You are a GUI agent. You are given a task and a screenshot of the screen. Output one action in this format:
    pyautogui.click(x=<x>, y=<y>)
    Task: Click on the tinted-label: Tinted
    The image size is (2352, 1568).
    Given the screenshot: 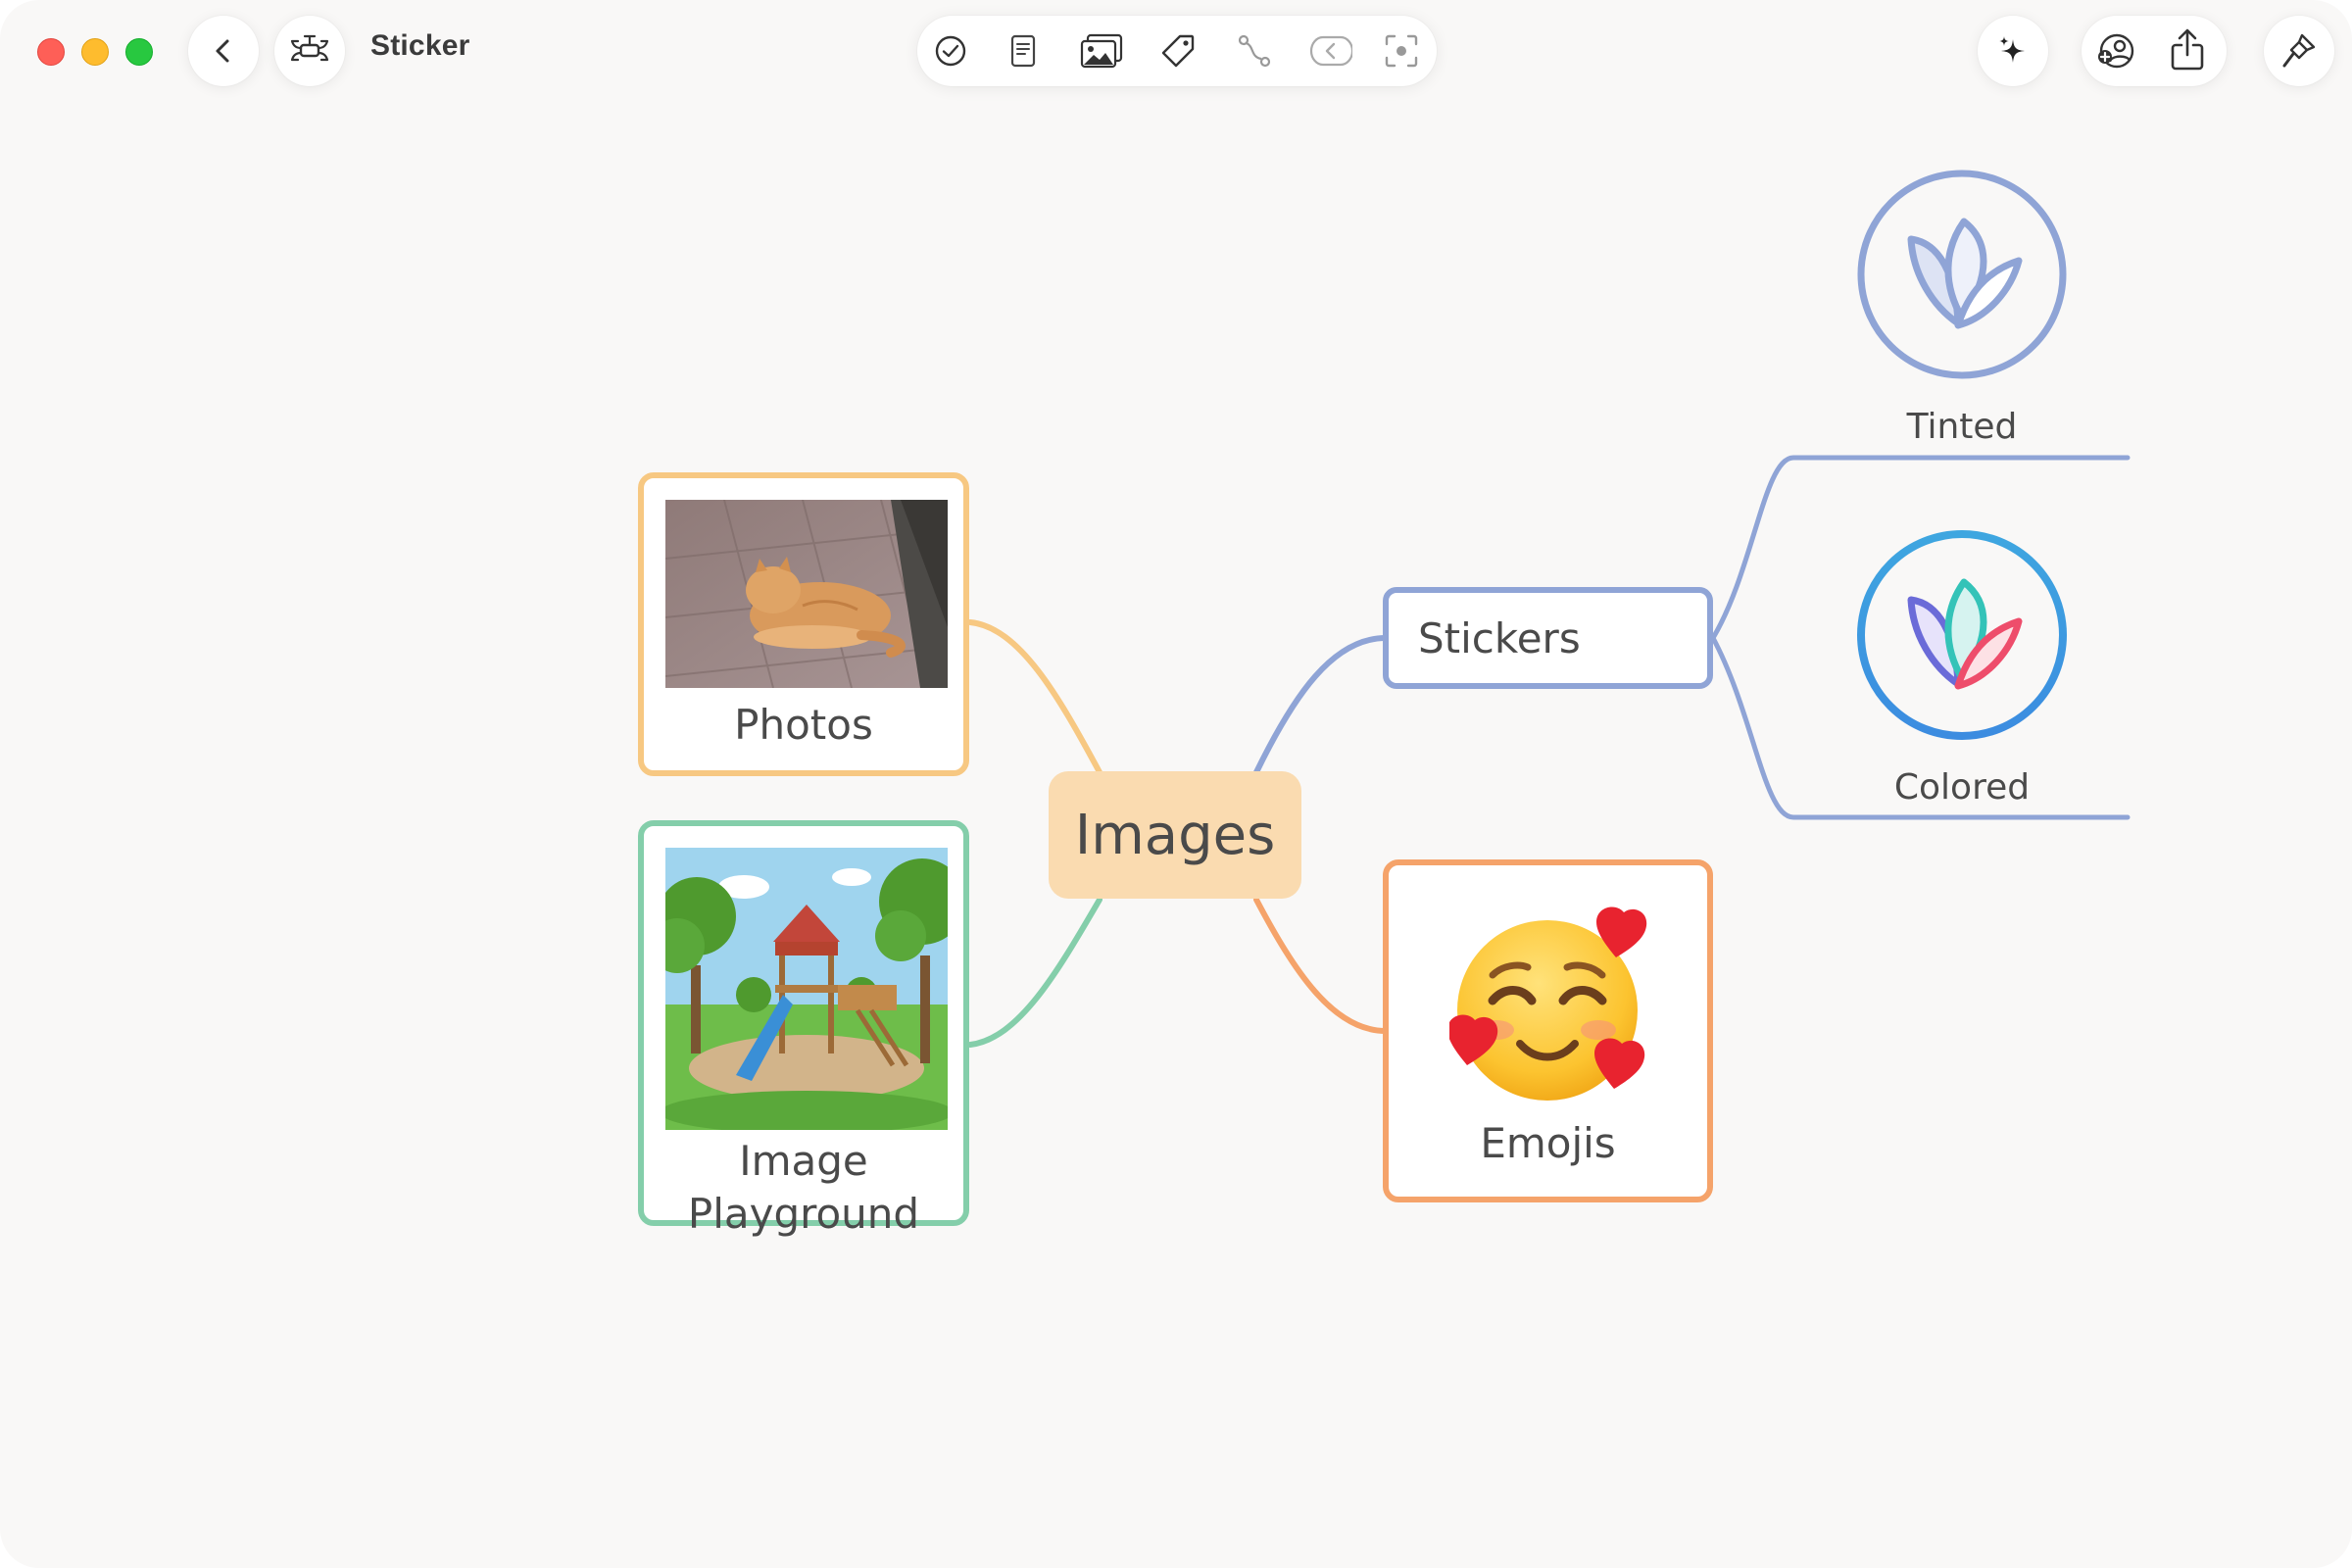 What is the action you would take?
    pyautogui.click(x=1962, y=427)
    